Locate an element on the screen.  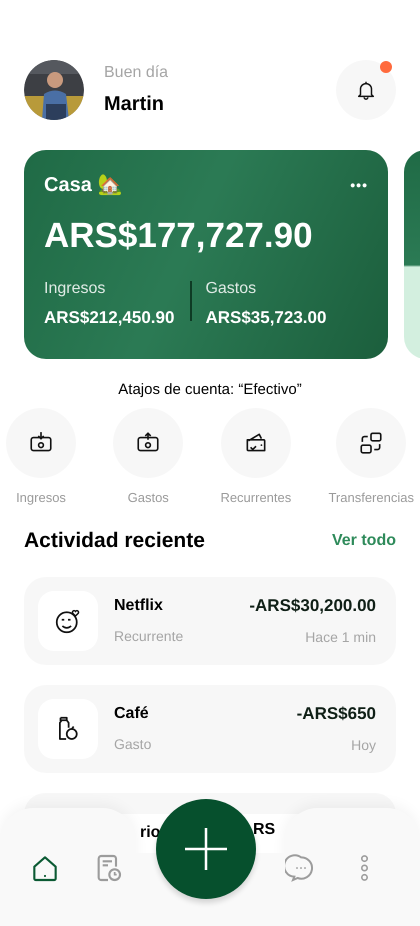
shortcut-label: Recurrentes is located at coordinates (256, 497).